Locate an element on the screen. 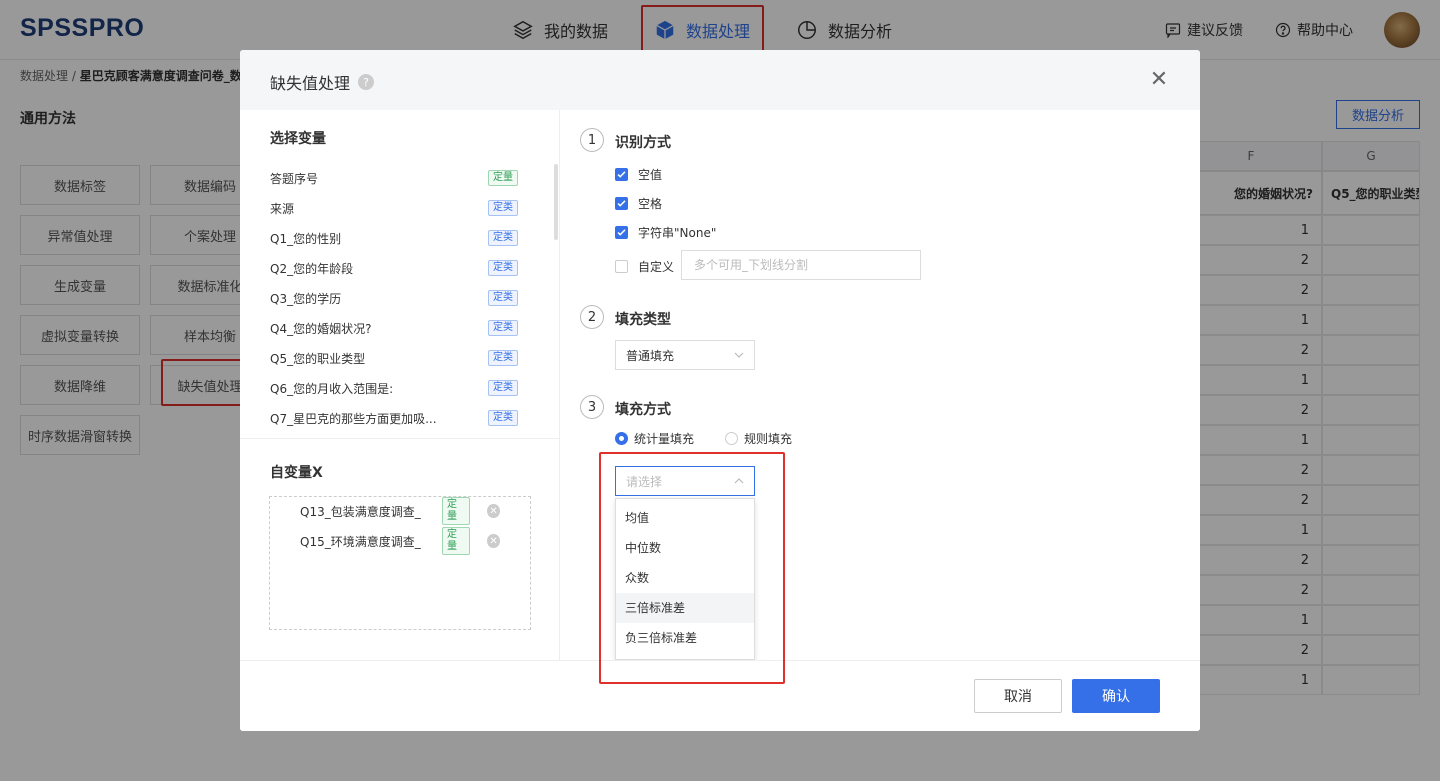 The height and width of the screenshot is (781, 1440). radio-unselected-icon is located at coordinates (731, 438).